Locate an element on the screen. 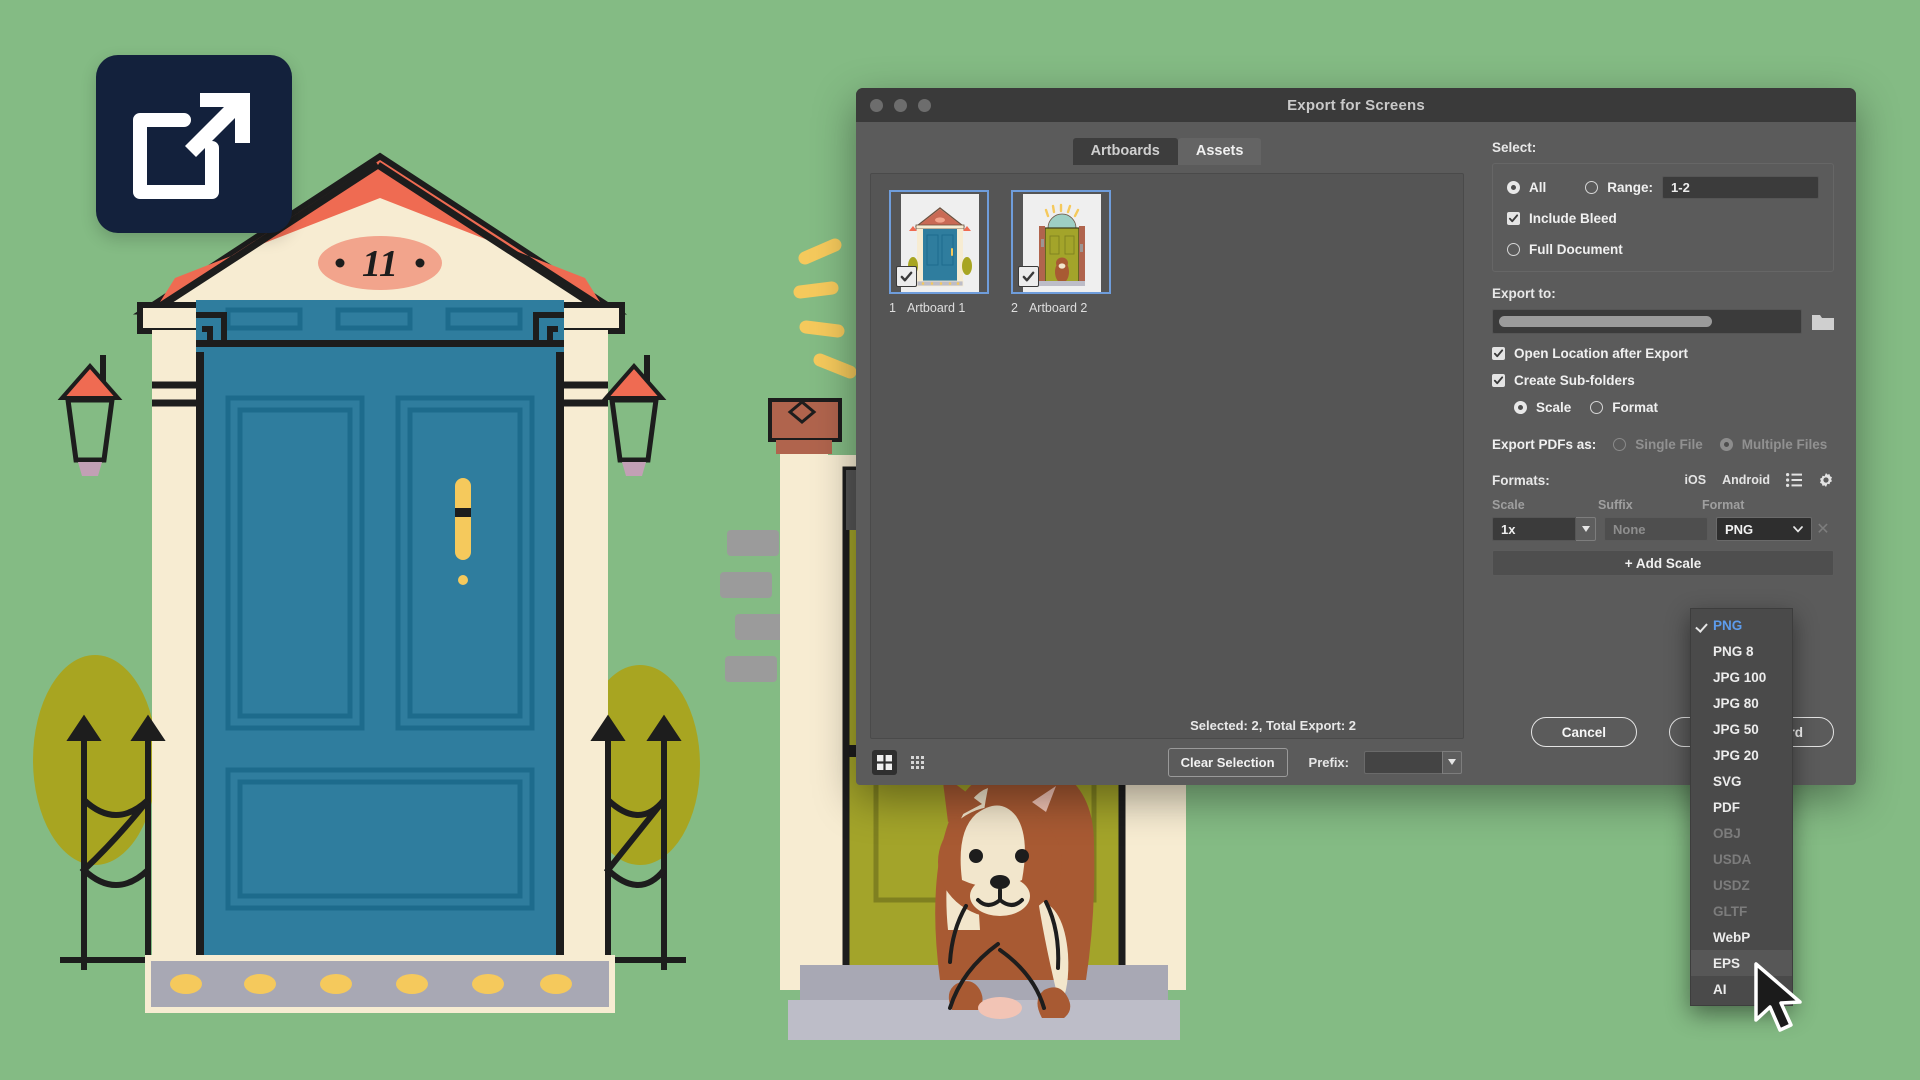 Image resolution: width=1920 pixels, height=1080 pixels. radio-subfolder-scale is located at coordinates (1520, 407).